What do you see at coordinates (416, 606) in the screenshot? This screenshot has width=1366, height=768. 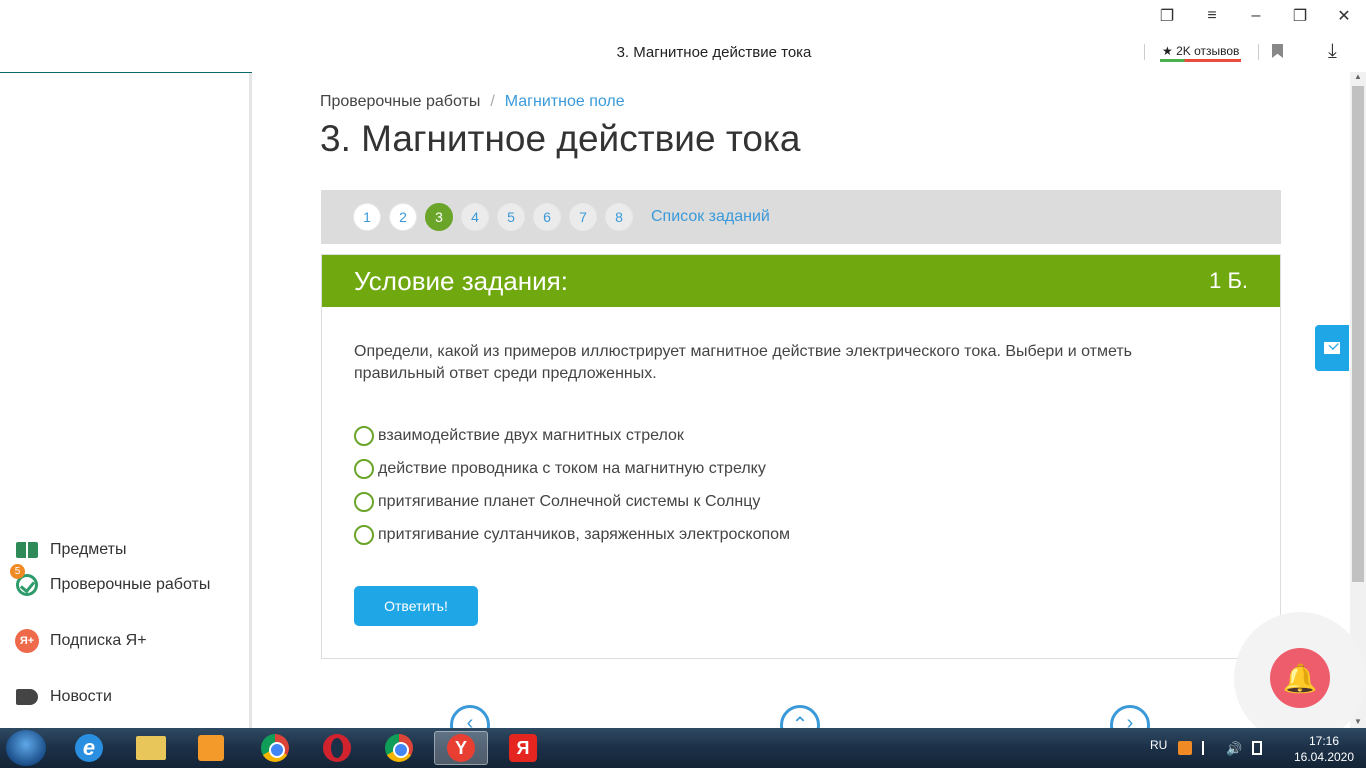 I see `submit-answer-button: Ответить!` at bounding box center [416, 606].